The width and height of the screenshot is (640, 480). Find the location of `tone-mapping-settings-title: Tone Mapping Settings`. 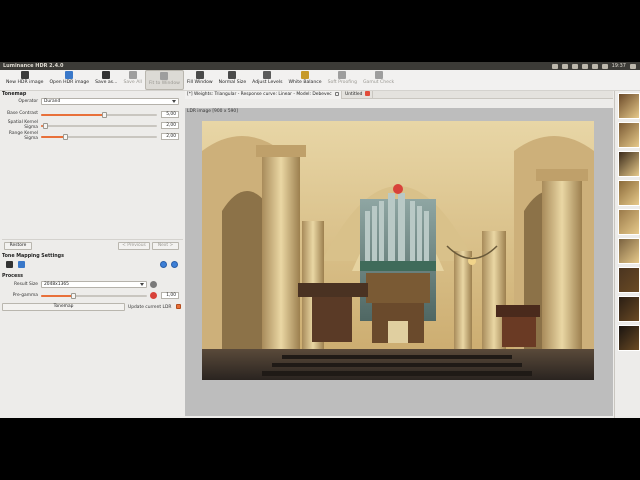

tone-mapping-settings-title: Tone Mapping Settings is located at coordinates (33, 256).